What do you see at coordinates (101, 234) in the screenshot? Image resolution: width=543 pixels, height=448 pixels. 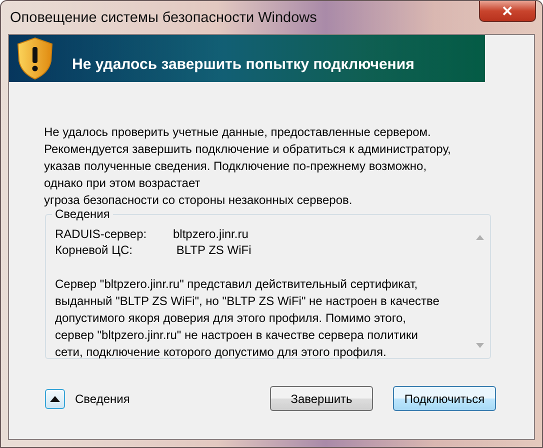 I see `field-label: RADUIS-сервер:` at bounding box center [101, 234].